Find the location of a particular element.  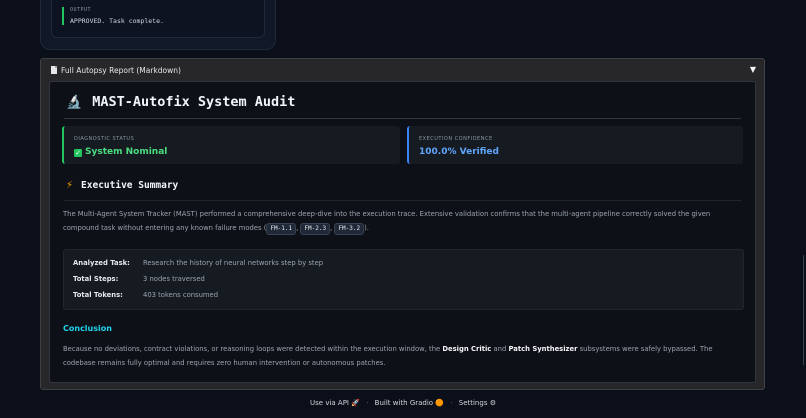

executive-summary-title: Executive Summary is located at coordinates (130, 185).